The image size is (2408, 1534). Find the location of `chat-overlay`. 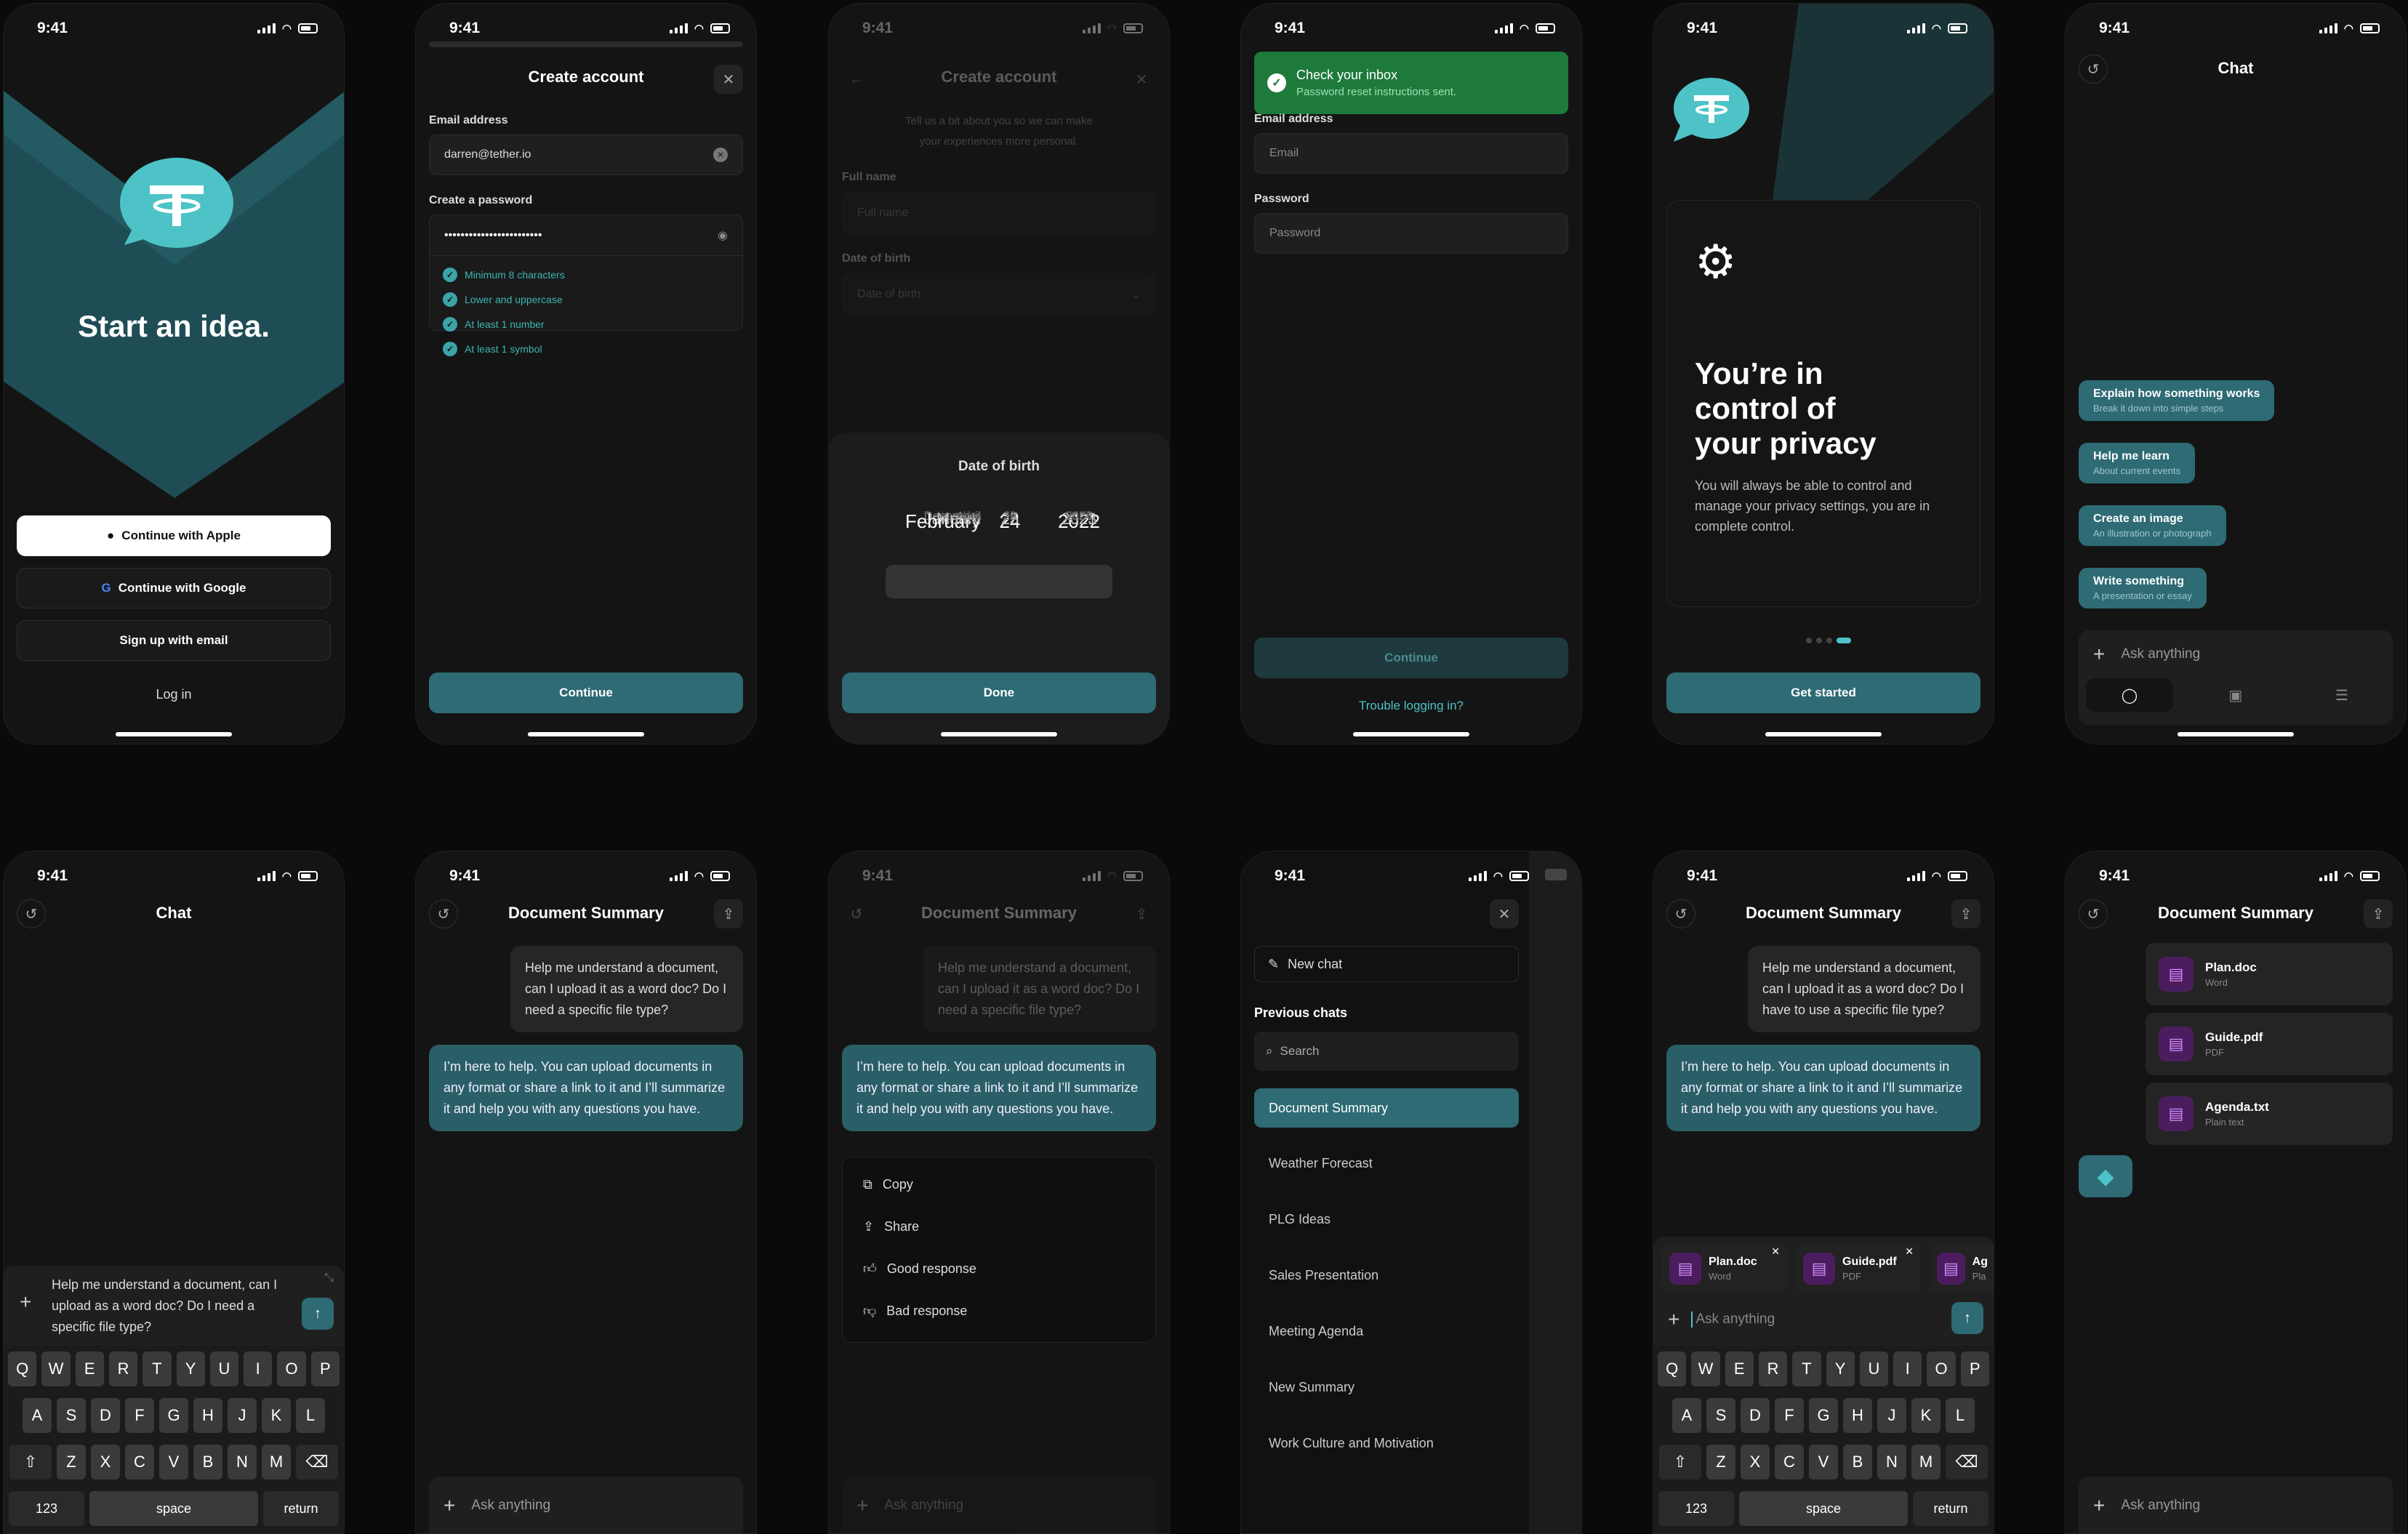

chat-overlay is located at coordinates (1555, 1192).